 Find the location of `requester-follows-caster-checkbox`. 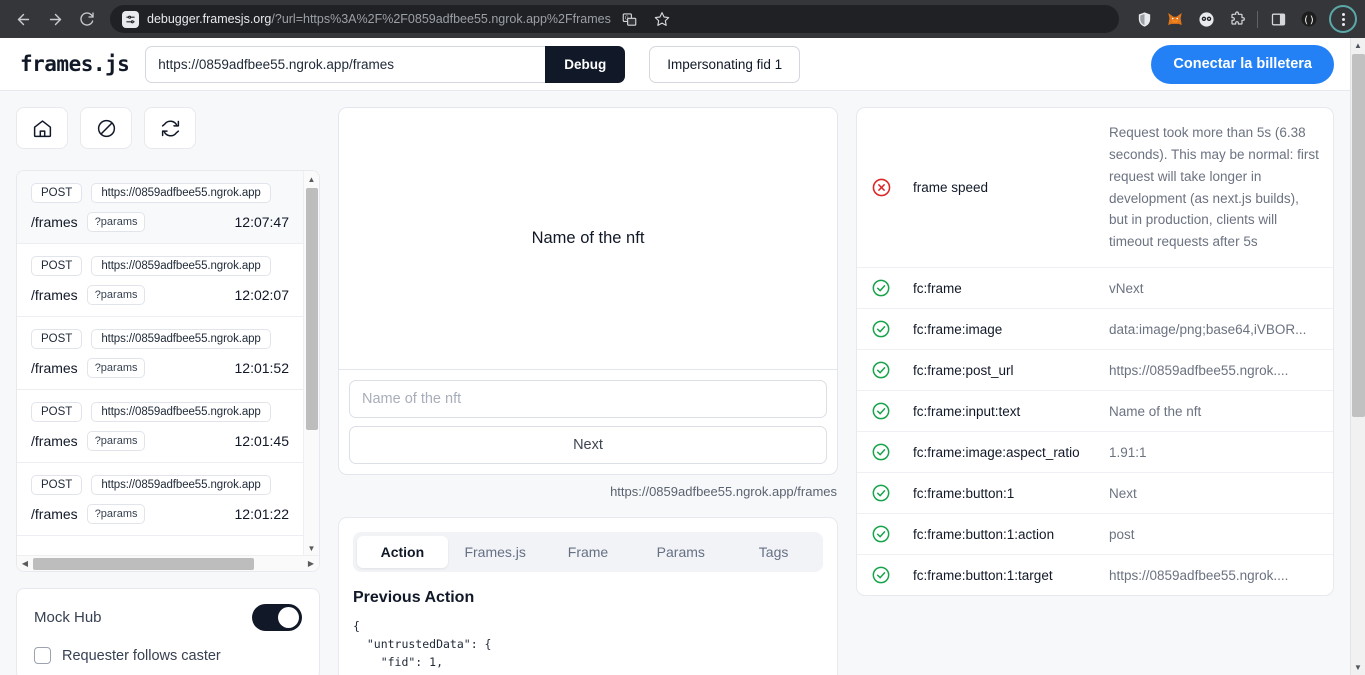

requester-follows-caster-checkbox is located at coordinates (42, 655).